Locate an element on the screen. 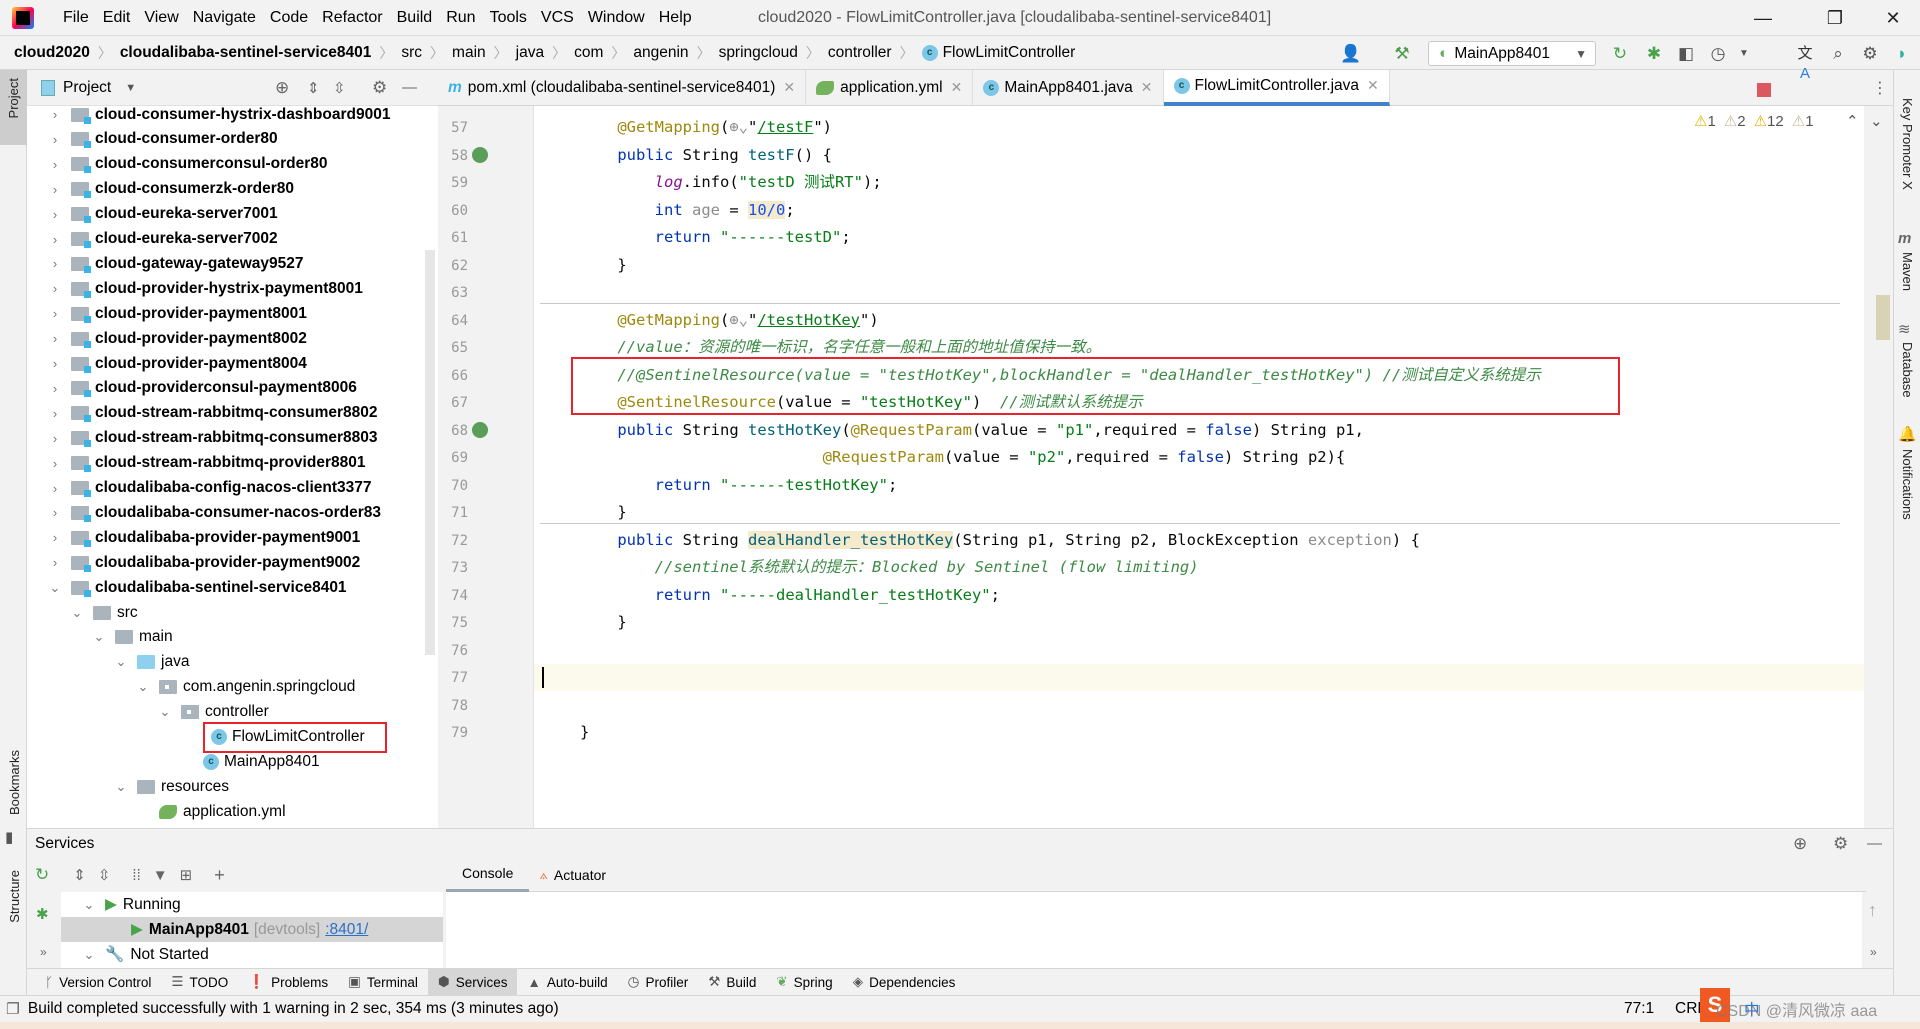  tree-item: › cloud-stream-rabbitmq-provider8801 is located at coordinates (206, 463).